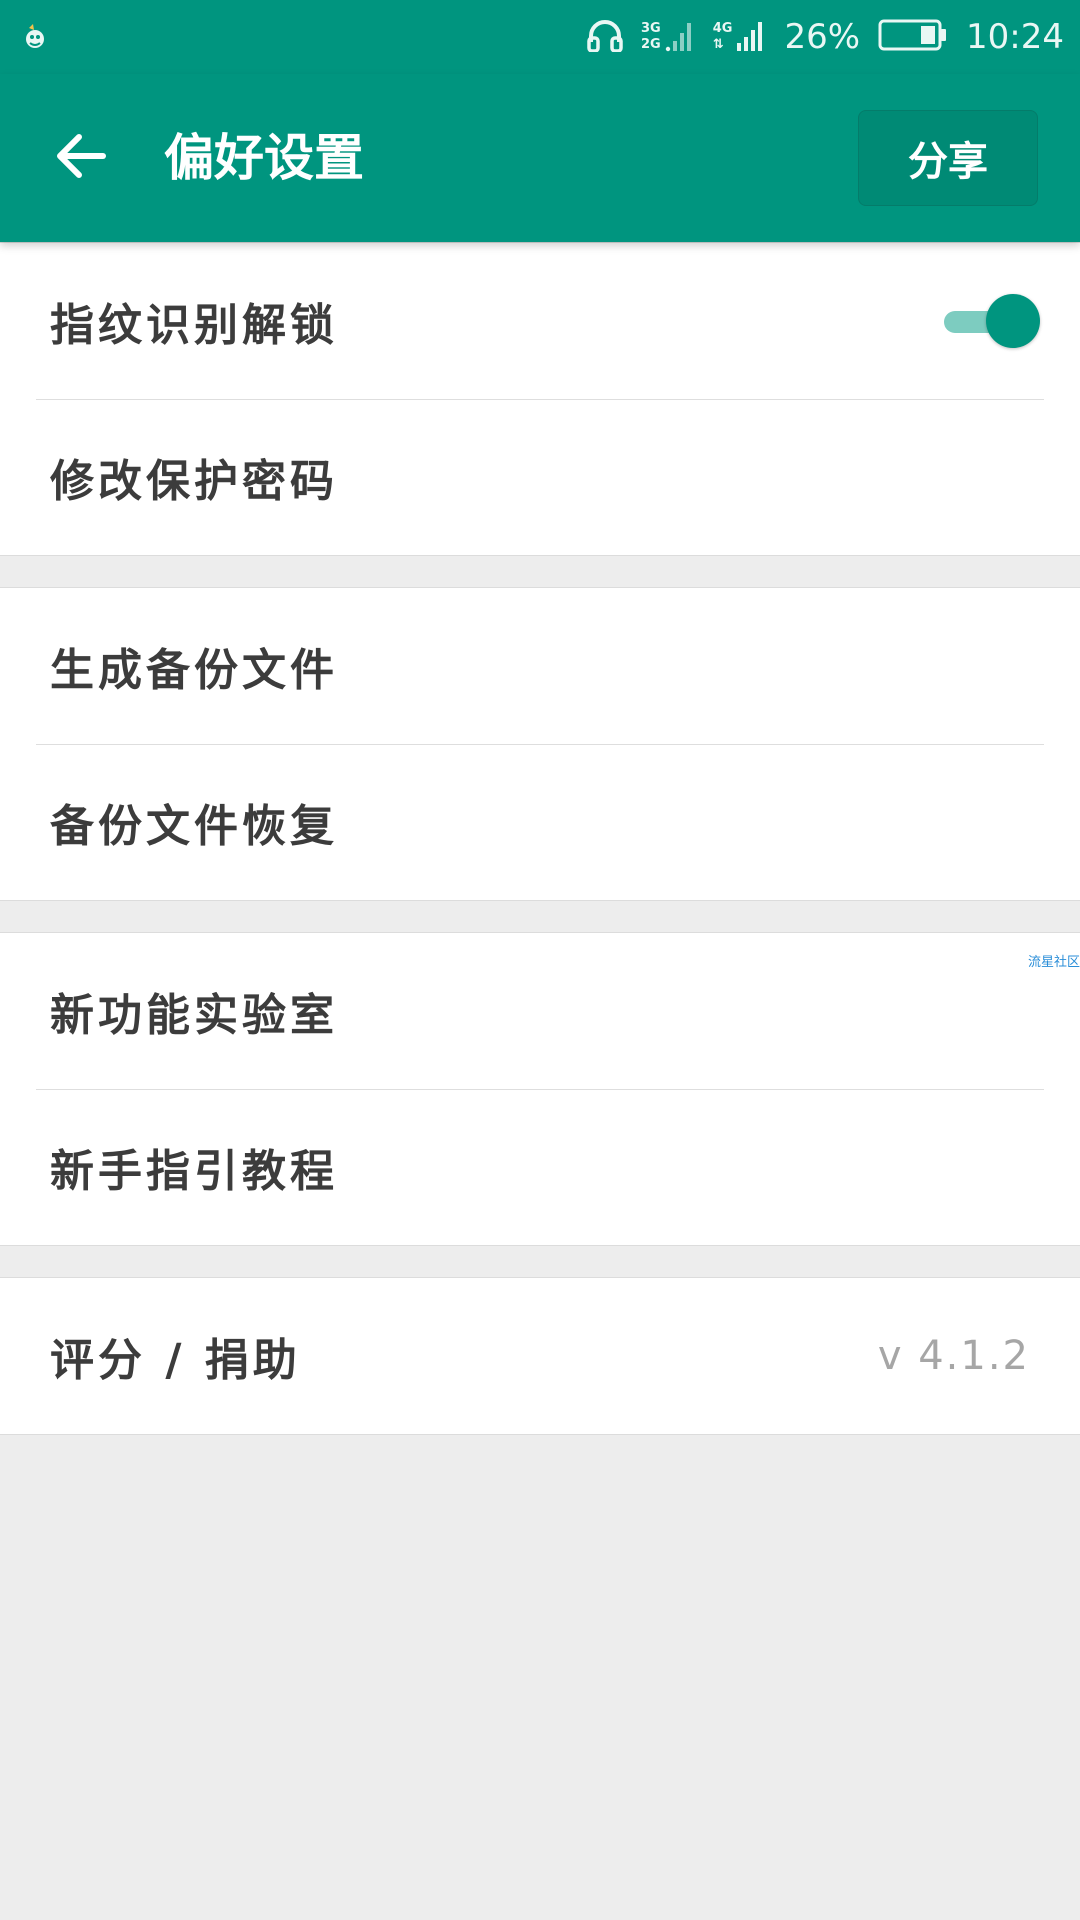 The width and height of the screenshot is (1080, 1920). Describe the element at coordinates (1015, 37) in the screenshot. I see `clock: 10:24` at that location.